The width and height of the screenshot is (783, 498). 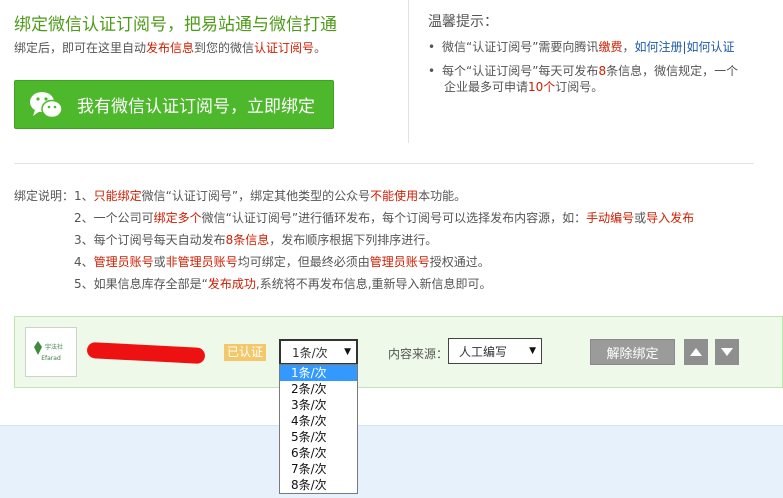 I want to click on content-source-select: 人工编写 ▼, so click(x=495, y=351).